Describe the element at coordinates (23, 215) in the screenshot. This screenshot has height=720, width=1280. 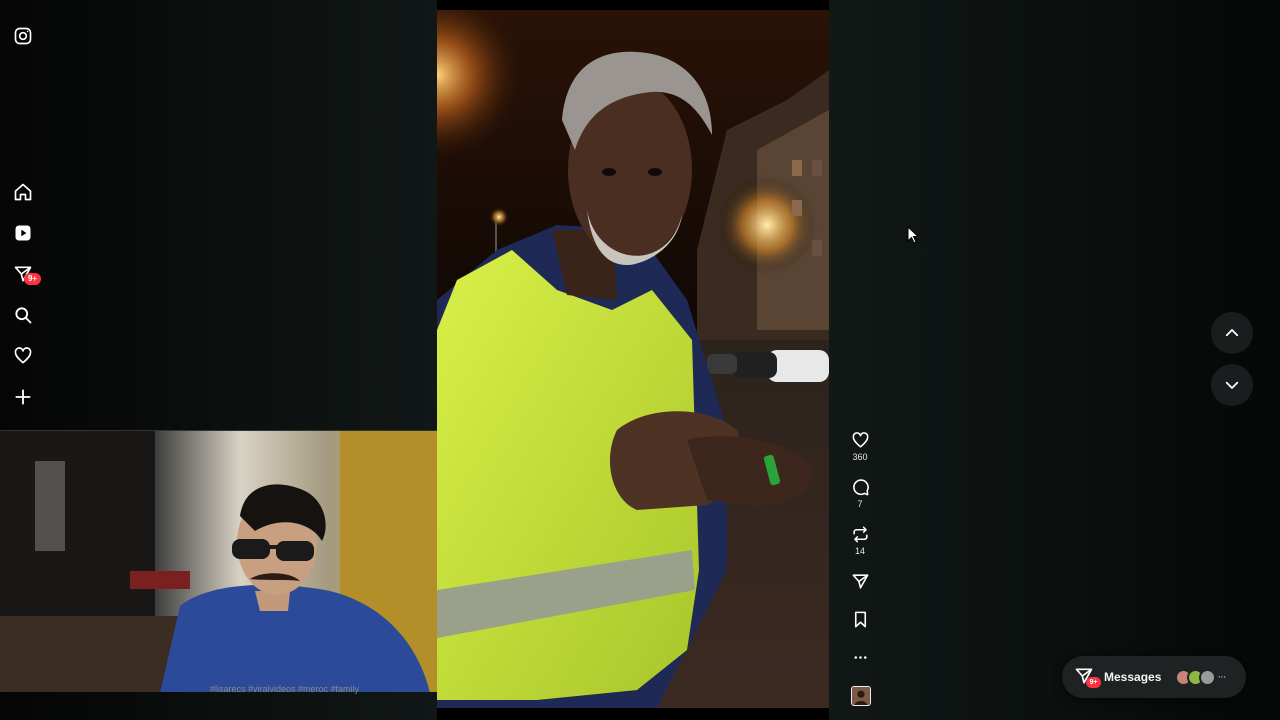
I see `sidebar: 9+` at that location.